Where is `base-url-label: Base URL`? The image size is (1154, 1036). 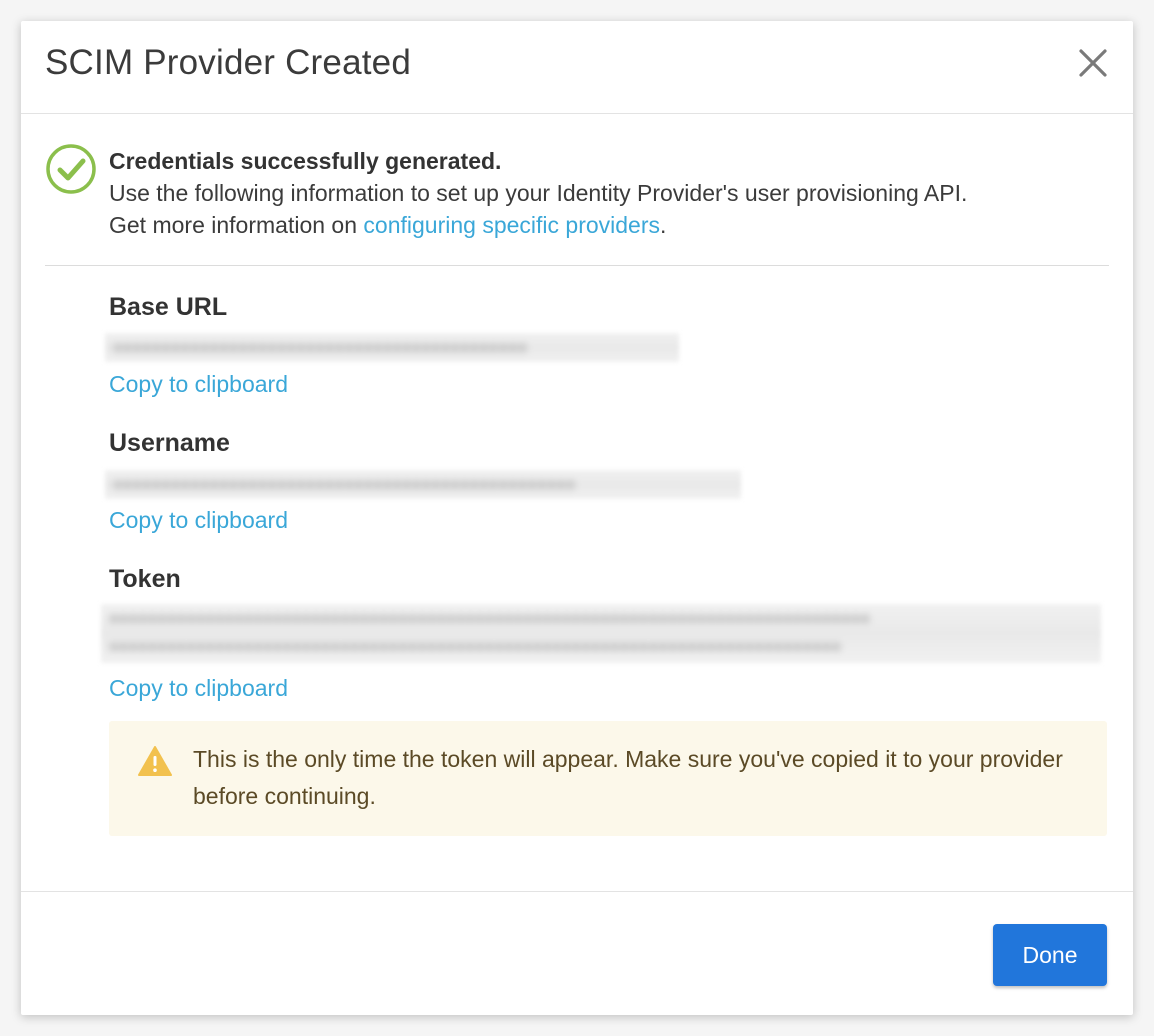 base-url-label: Base URL is located at coordinates (168, 307).